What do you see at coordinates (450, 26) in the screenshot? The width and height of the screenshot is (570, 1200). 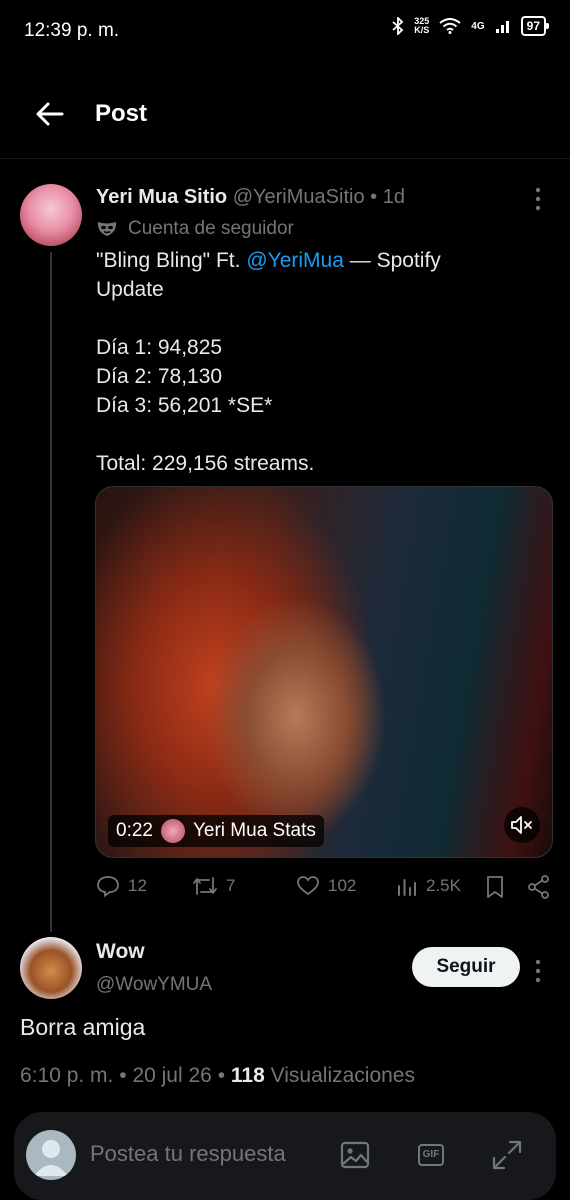 I see `wifi-icon` at bounding box center [450, 26].